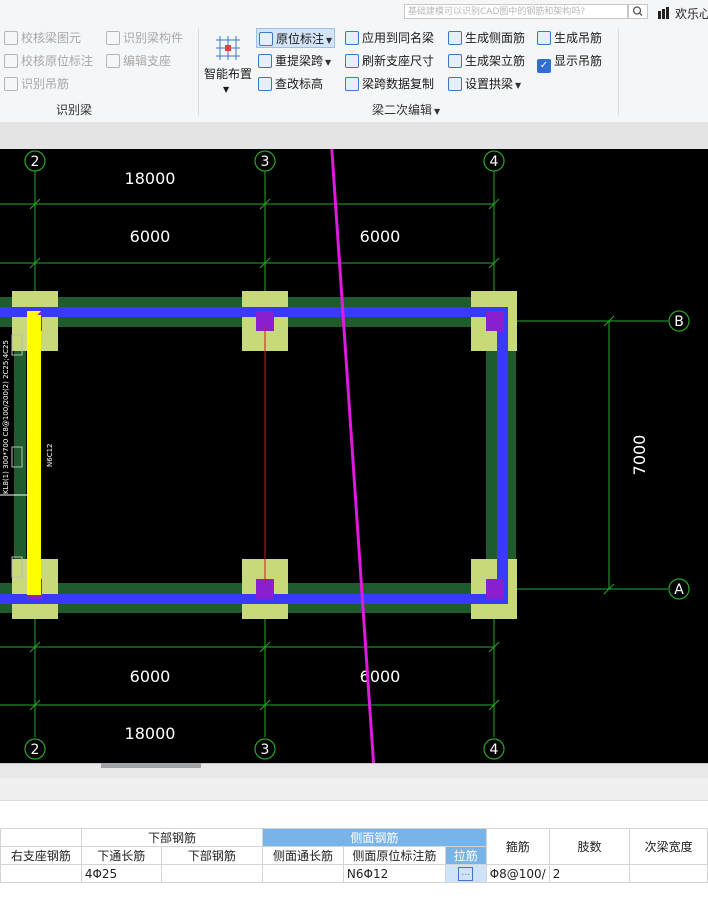  Describe the element at coordinates (486, 38) in the screenshot. I see `generate-side-rebar-button: 生成侧面筋` at that location.